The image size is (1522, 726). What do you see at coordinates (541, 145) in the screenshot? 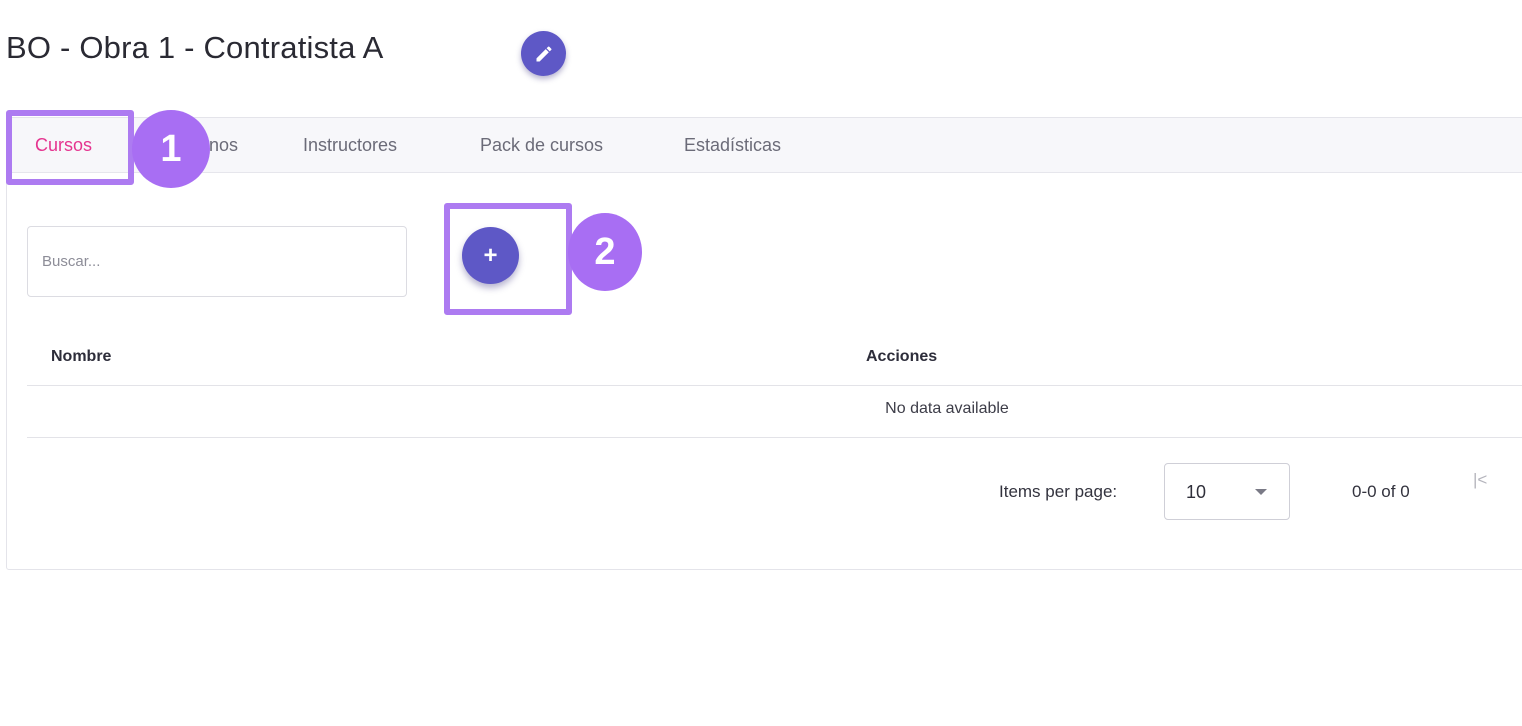
I see `tab-pack-de-cursos: Pack de cursos` at bounding box center [541, 145].